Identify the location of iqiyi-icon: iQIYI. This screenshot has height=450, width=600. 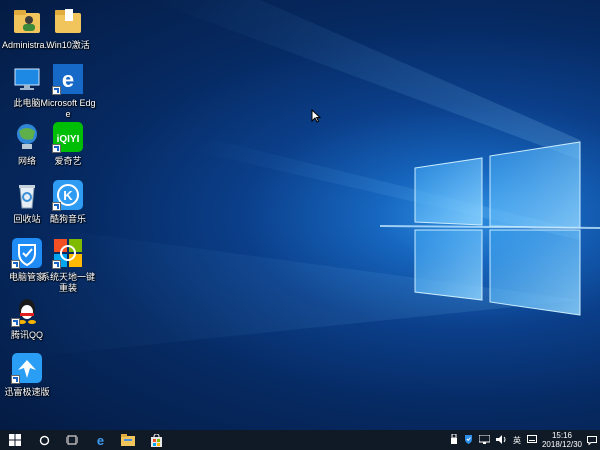
(68, 137).